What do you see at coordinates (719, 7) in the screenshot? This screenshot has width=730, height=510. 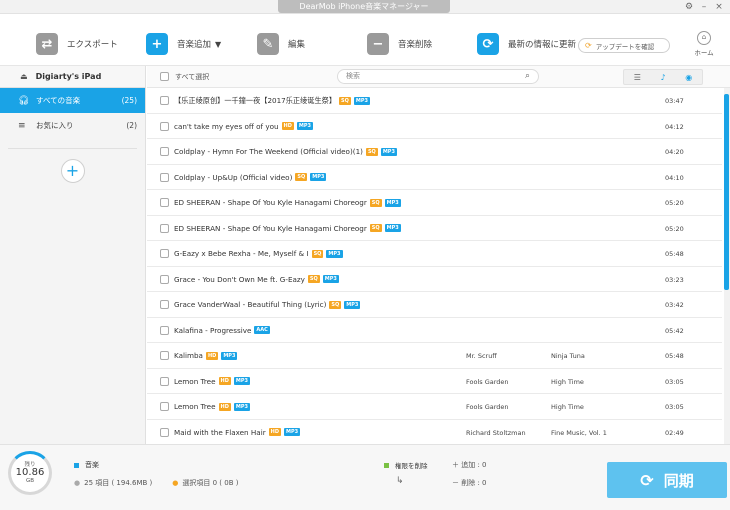 I see `close-icon: ×` at bounding box center [719, 7].